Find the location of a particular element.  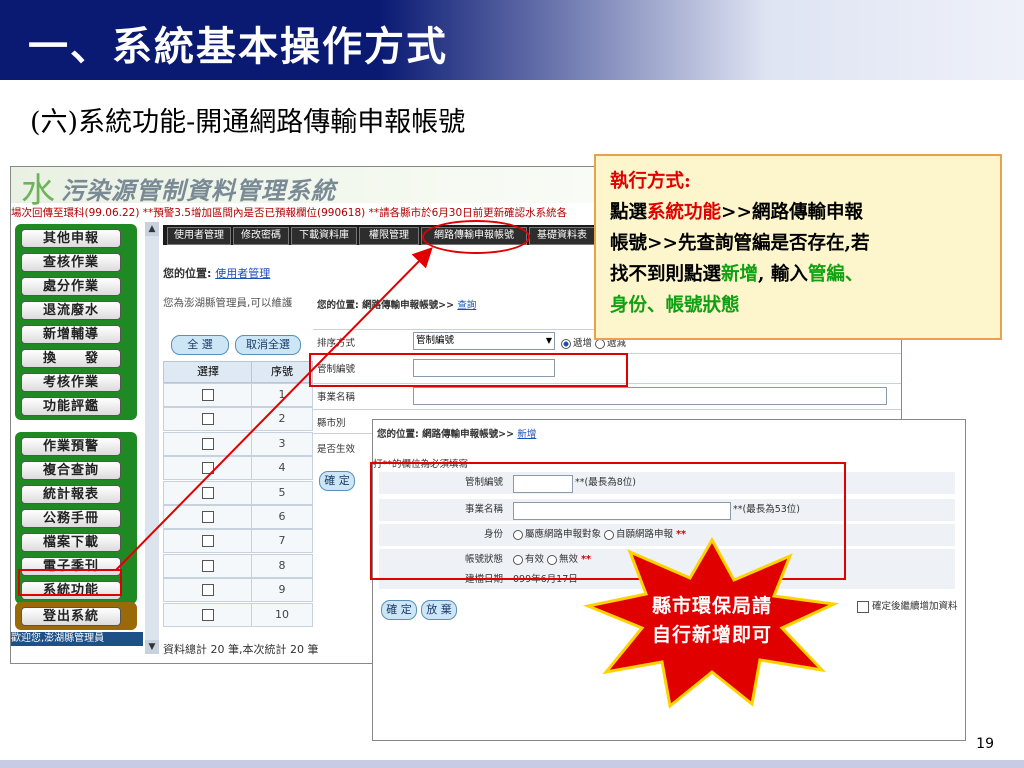

footer-bar is located at coordinates (512, 764).